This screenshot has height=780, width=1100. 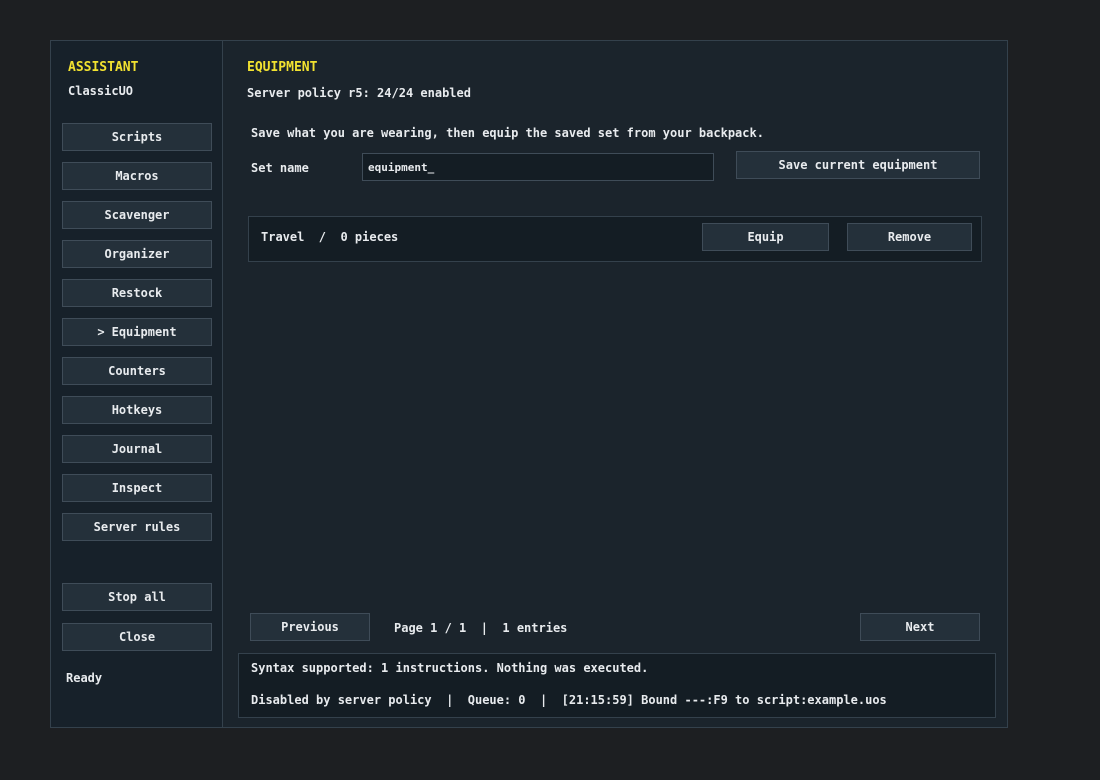 I want to click on sidebar-item-label: Scripts, so click(x=137, y=137).